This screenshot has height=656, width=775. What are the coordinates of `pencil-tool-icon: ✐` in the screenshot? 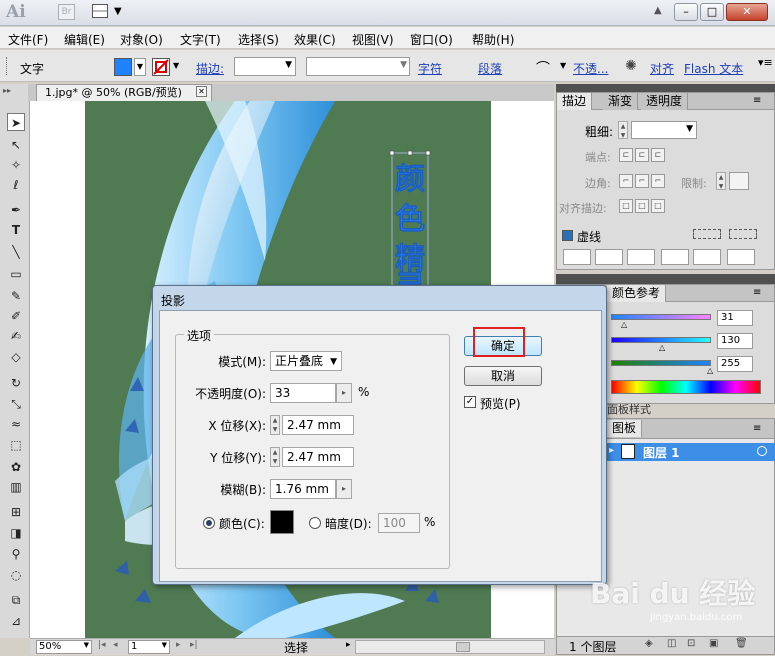 It's located at (16, 316).